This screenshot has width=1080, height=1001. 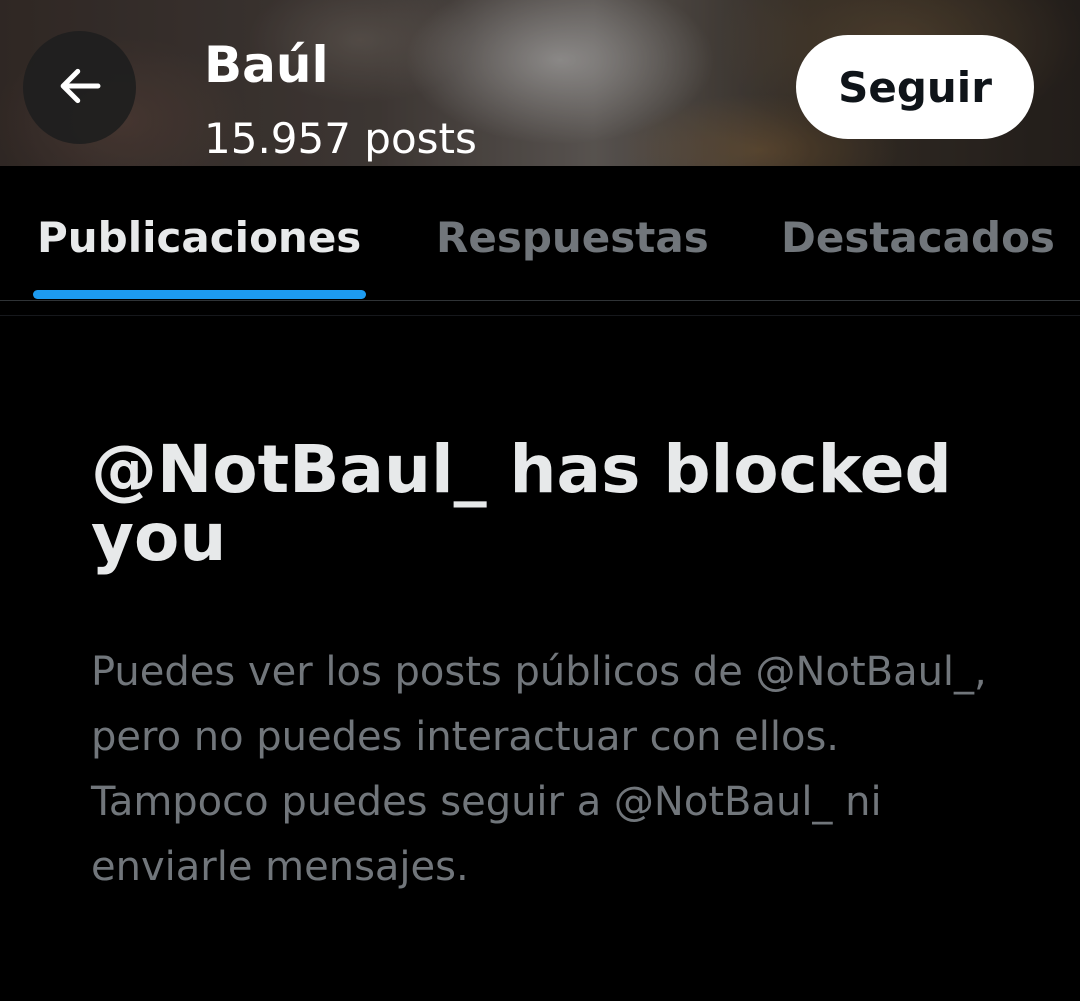 What do you see at coordinates (572, 238) in the screenshot?
I see `tab-respuestas: Respuestas` at bounding box center [572, 238].